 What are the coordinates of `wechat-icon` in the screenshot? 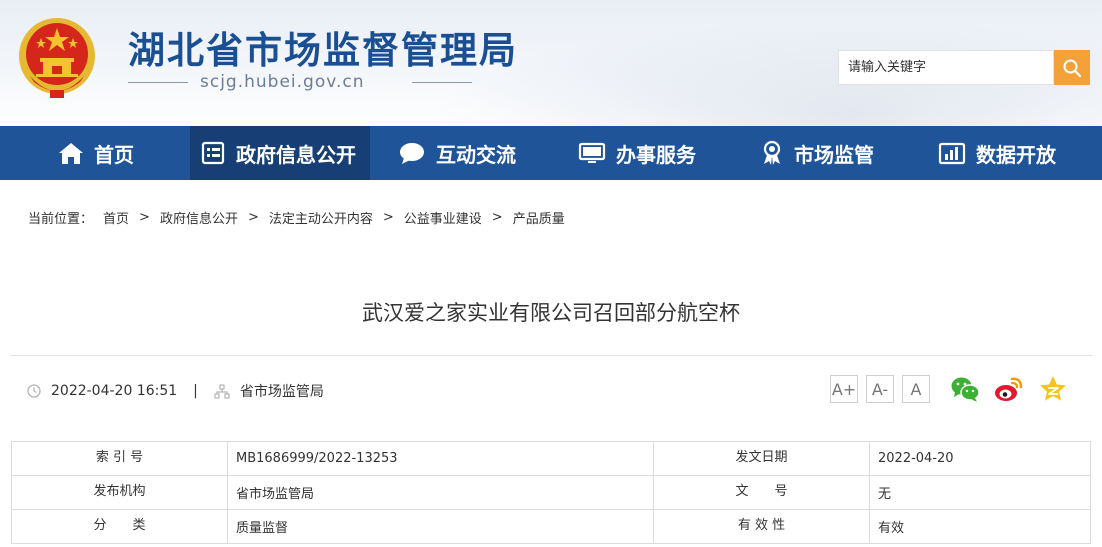 It's located at (965, 389).